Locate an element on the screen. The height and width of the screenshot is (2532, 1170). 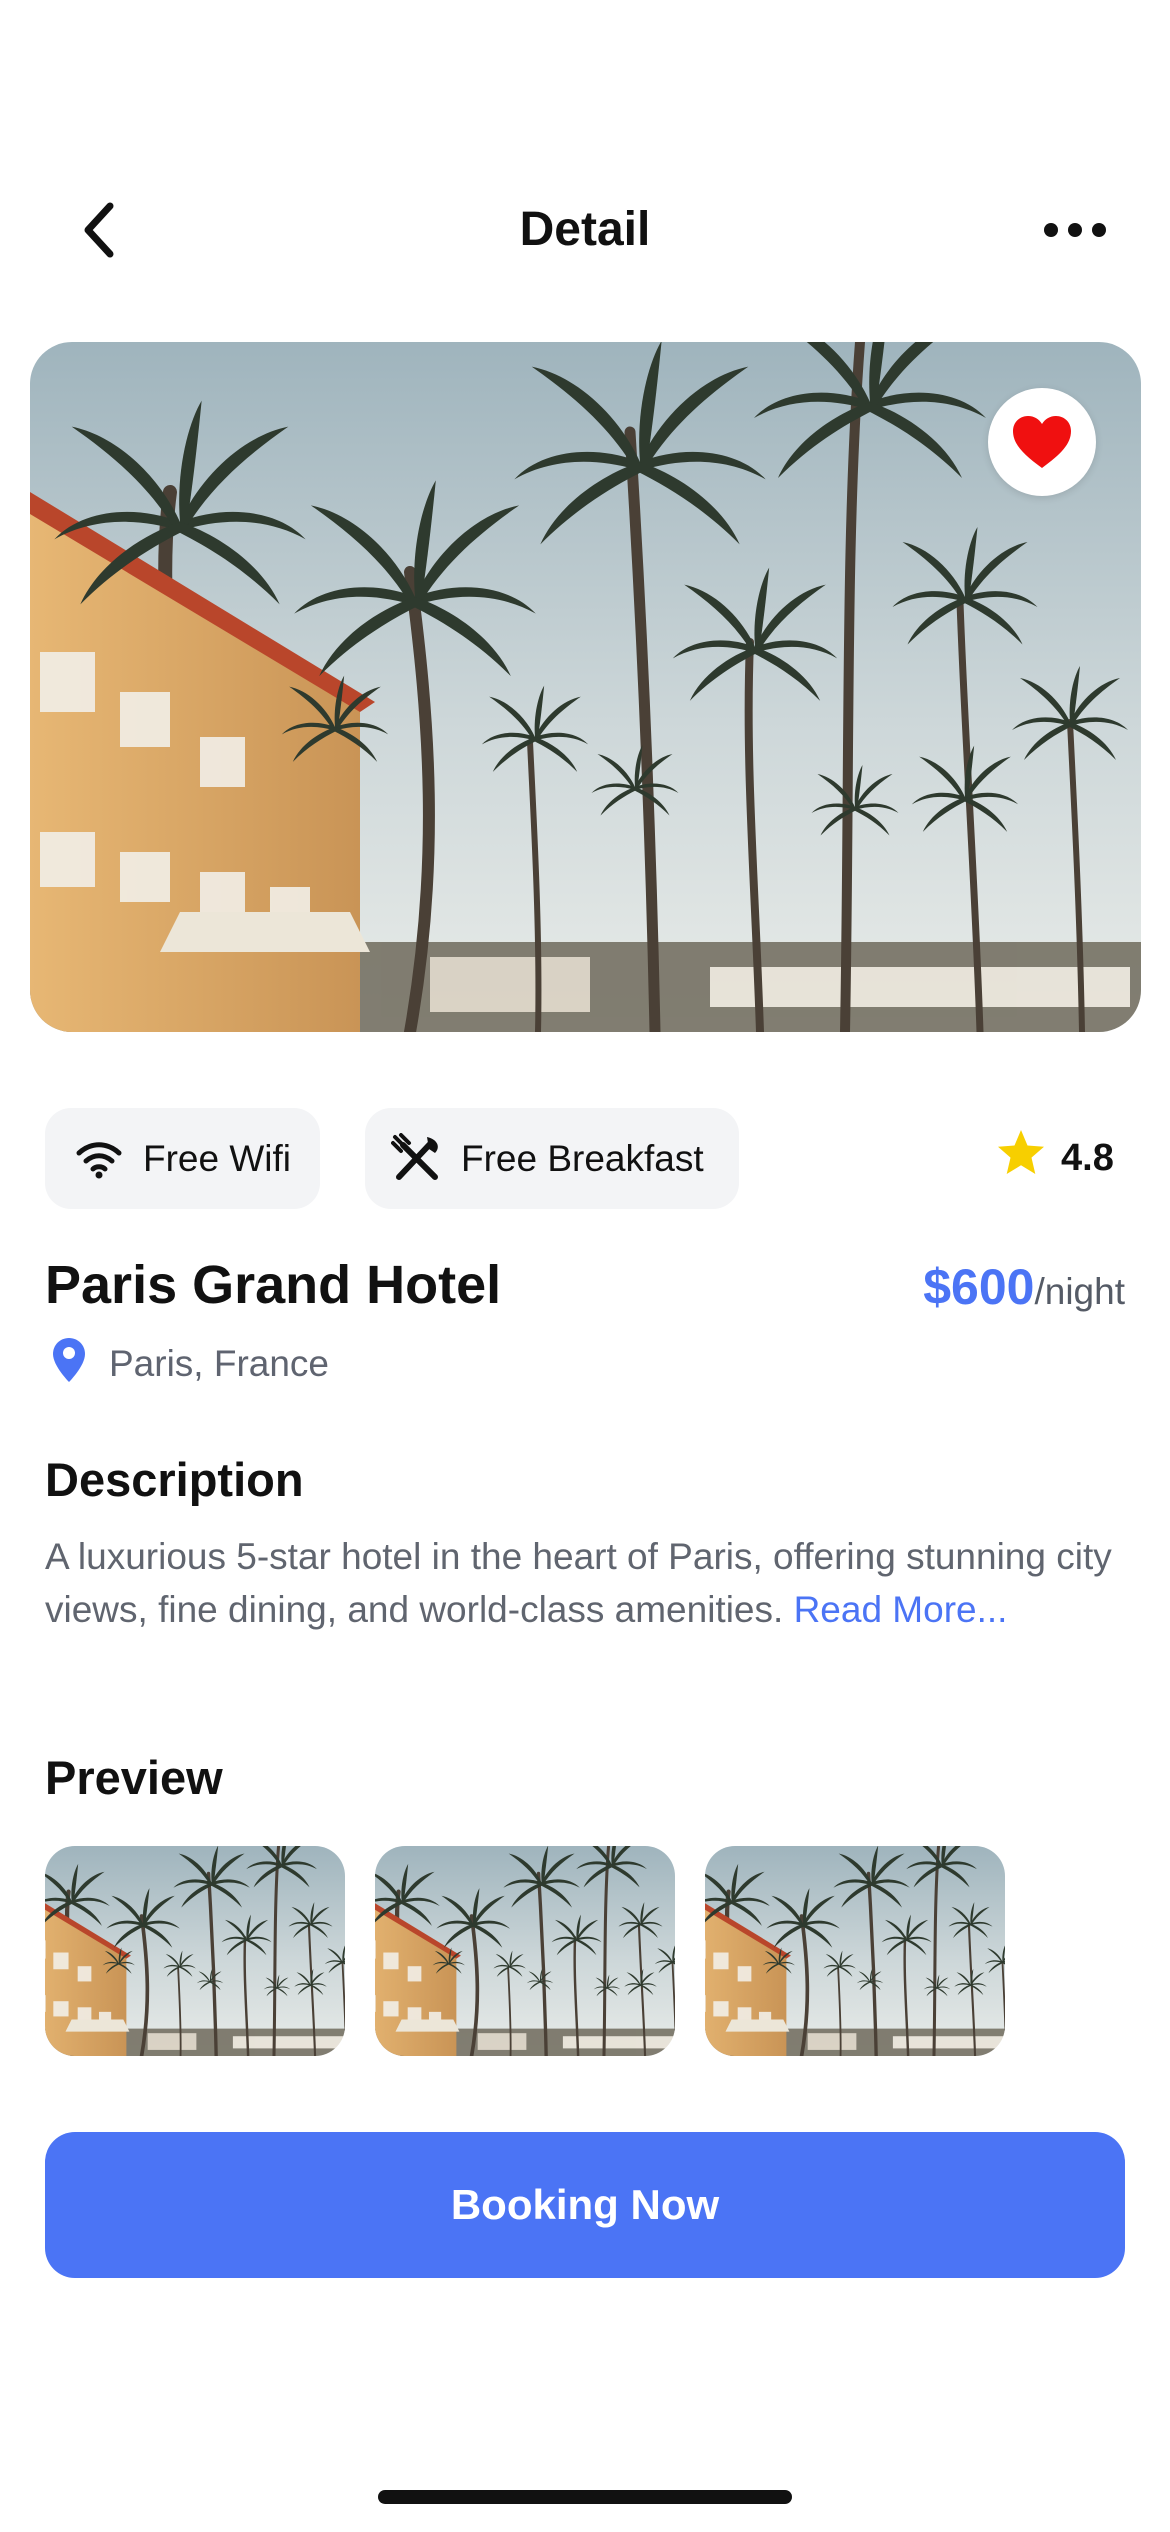
price-amount: $600 is located at coordinates (979, 1287).